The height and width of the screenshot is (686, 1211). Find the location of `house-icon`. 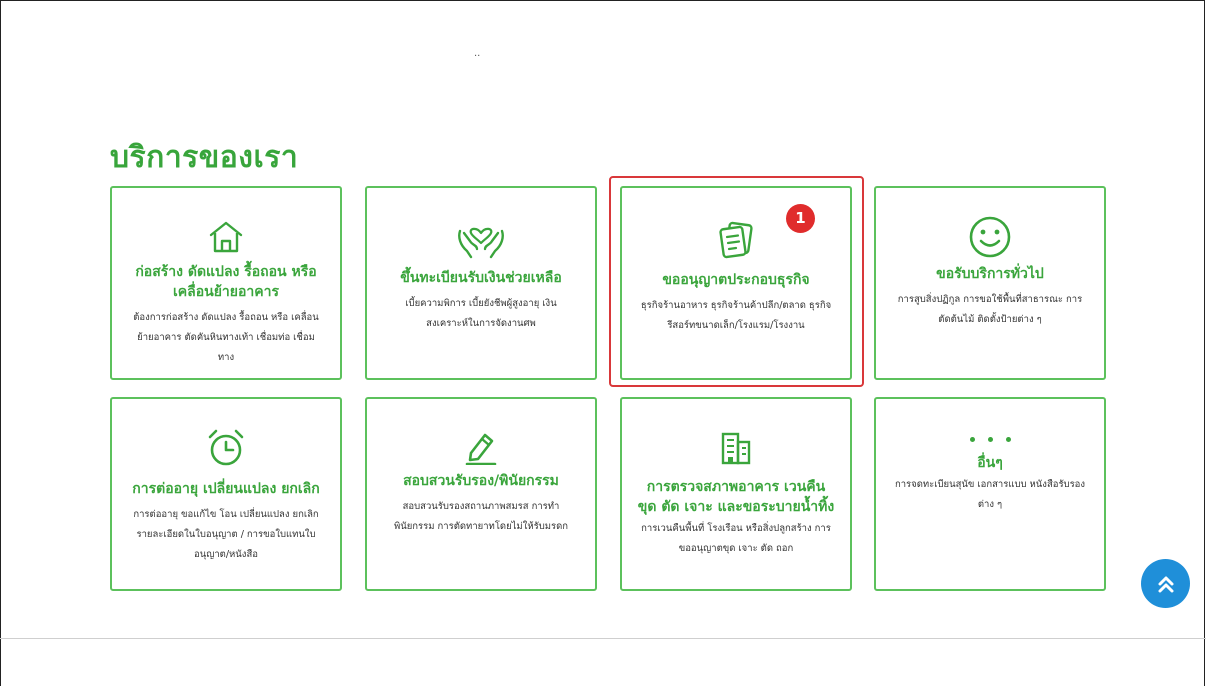

house-icon is located at coordinates (226, 237).